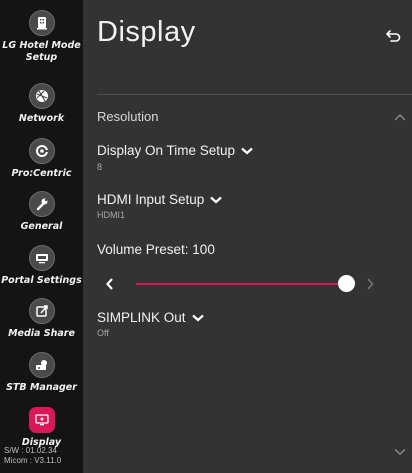 This screenshot has width=412, height=473. I want to click on media-share-icon, so click(41, 311).